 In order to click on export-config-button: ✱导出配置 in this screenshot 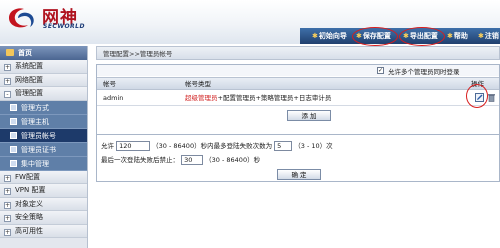, I will do `click(420, 36)`.